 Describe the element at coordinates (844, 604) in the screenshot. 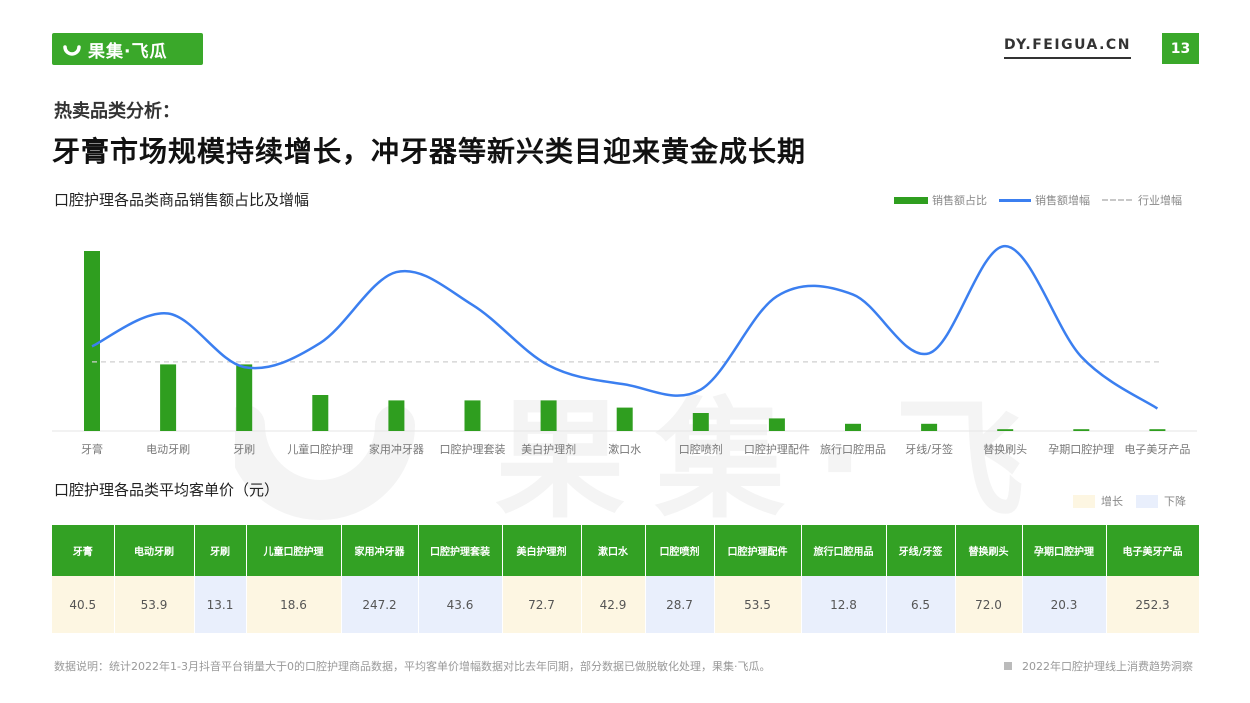

I see `table-cell: 12.8` at that location.